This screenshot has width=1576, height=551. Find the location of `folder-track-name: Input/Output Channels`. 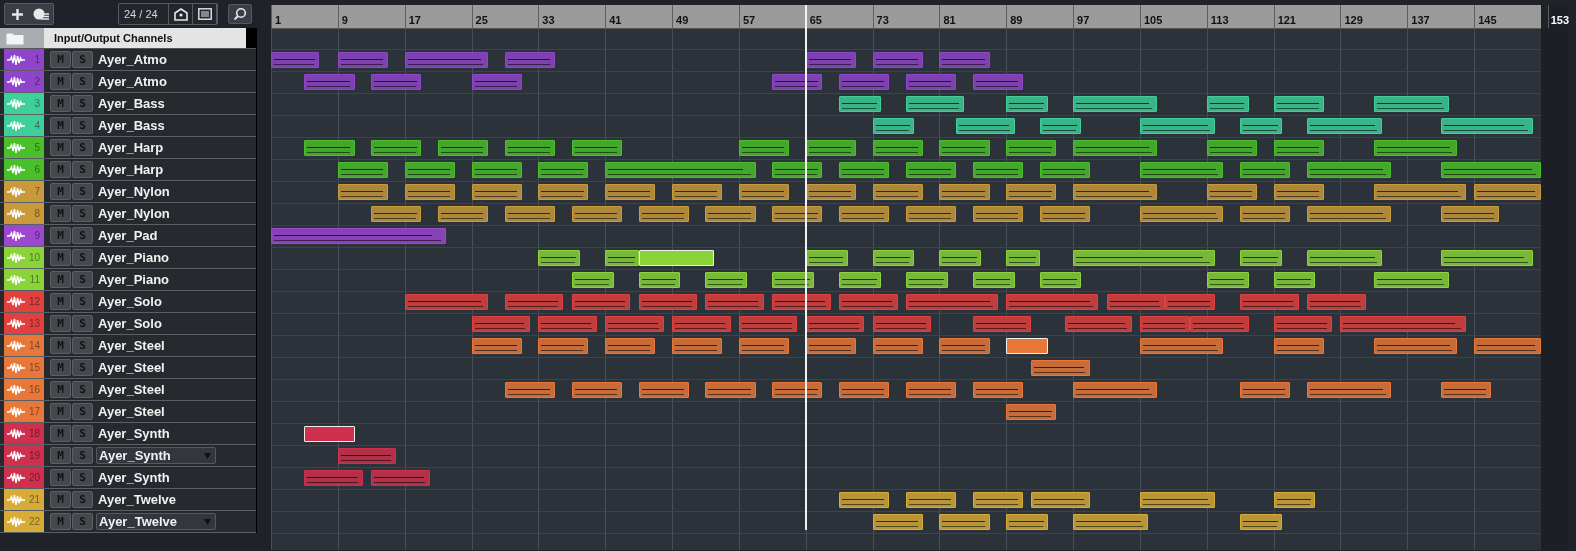

folder-track-name: Input/Output Channels is located at coordinates (145, 38).